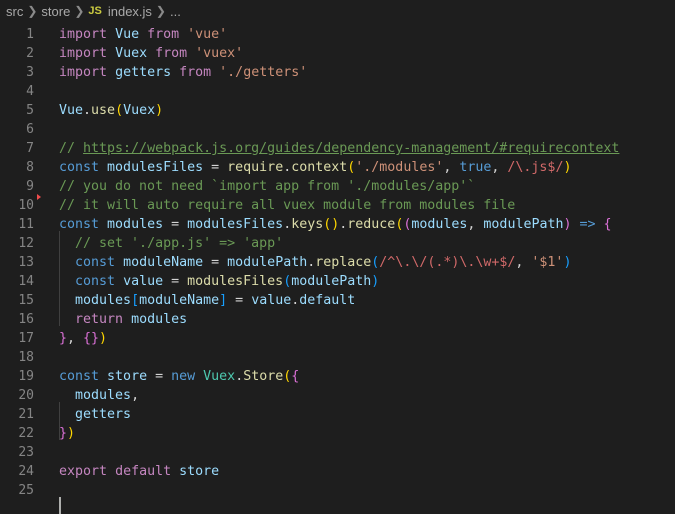  What do you see at coordinates (337, 490) in the screenshot?
I see `code-line: 25` at bounding box center [337, 490].